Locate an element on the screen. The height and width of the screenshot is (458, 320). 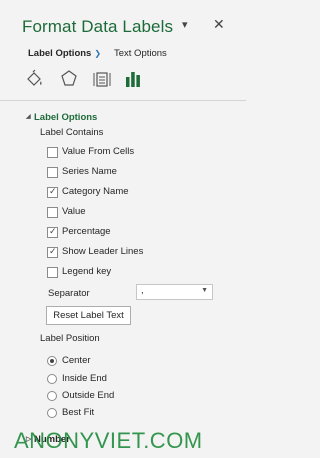
fill-line-icon is located at coordinates (35, 79).